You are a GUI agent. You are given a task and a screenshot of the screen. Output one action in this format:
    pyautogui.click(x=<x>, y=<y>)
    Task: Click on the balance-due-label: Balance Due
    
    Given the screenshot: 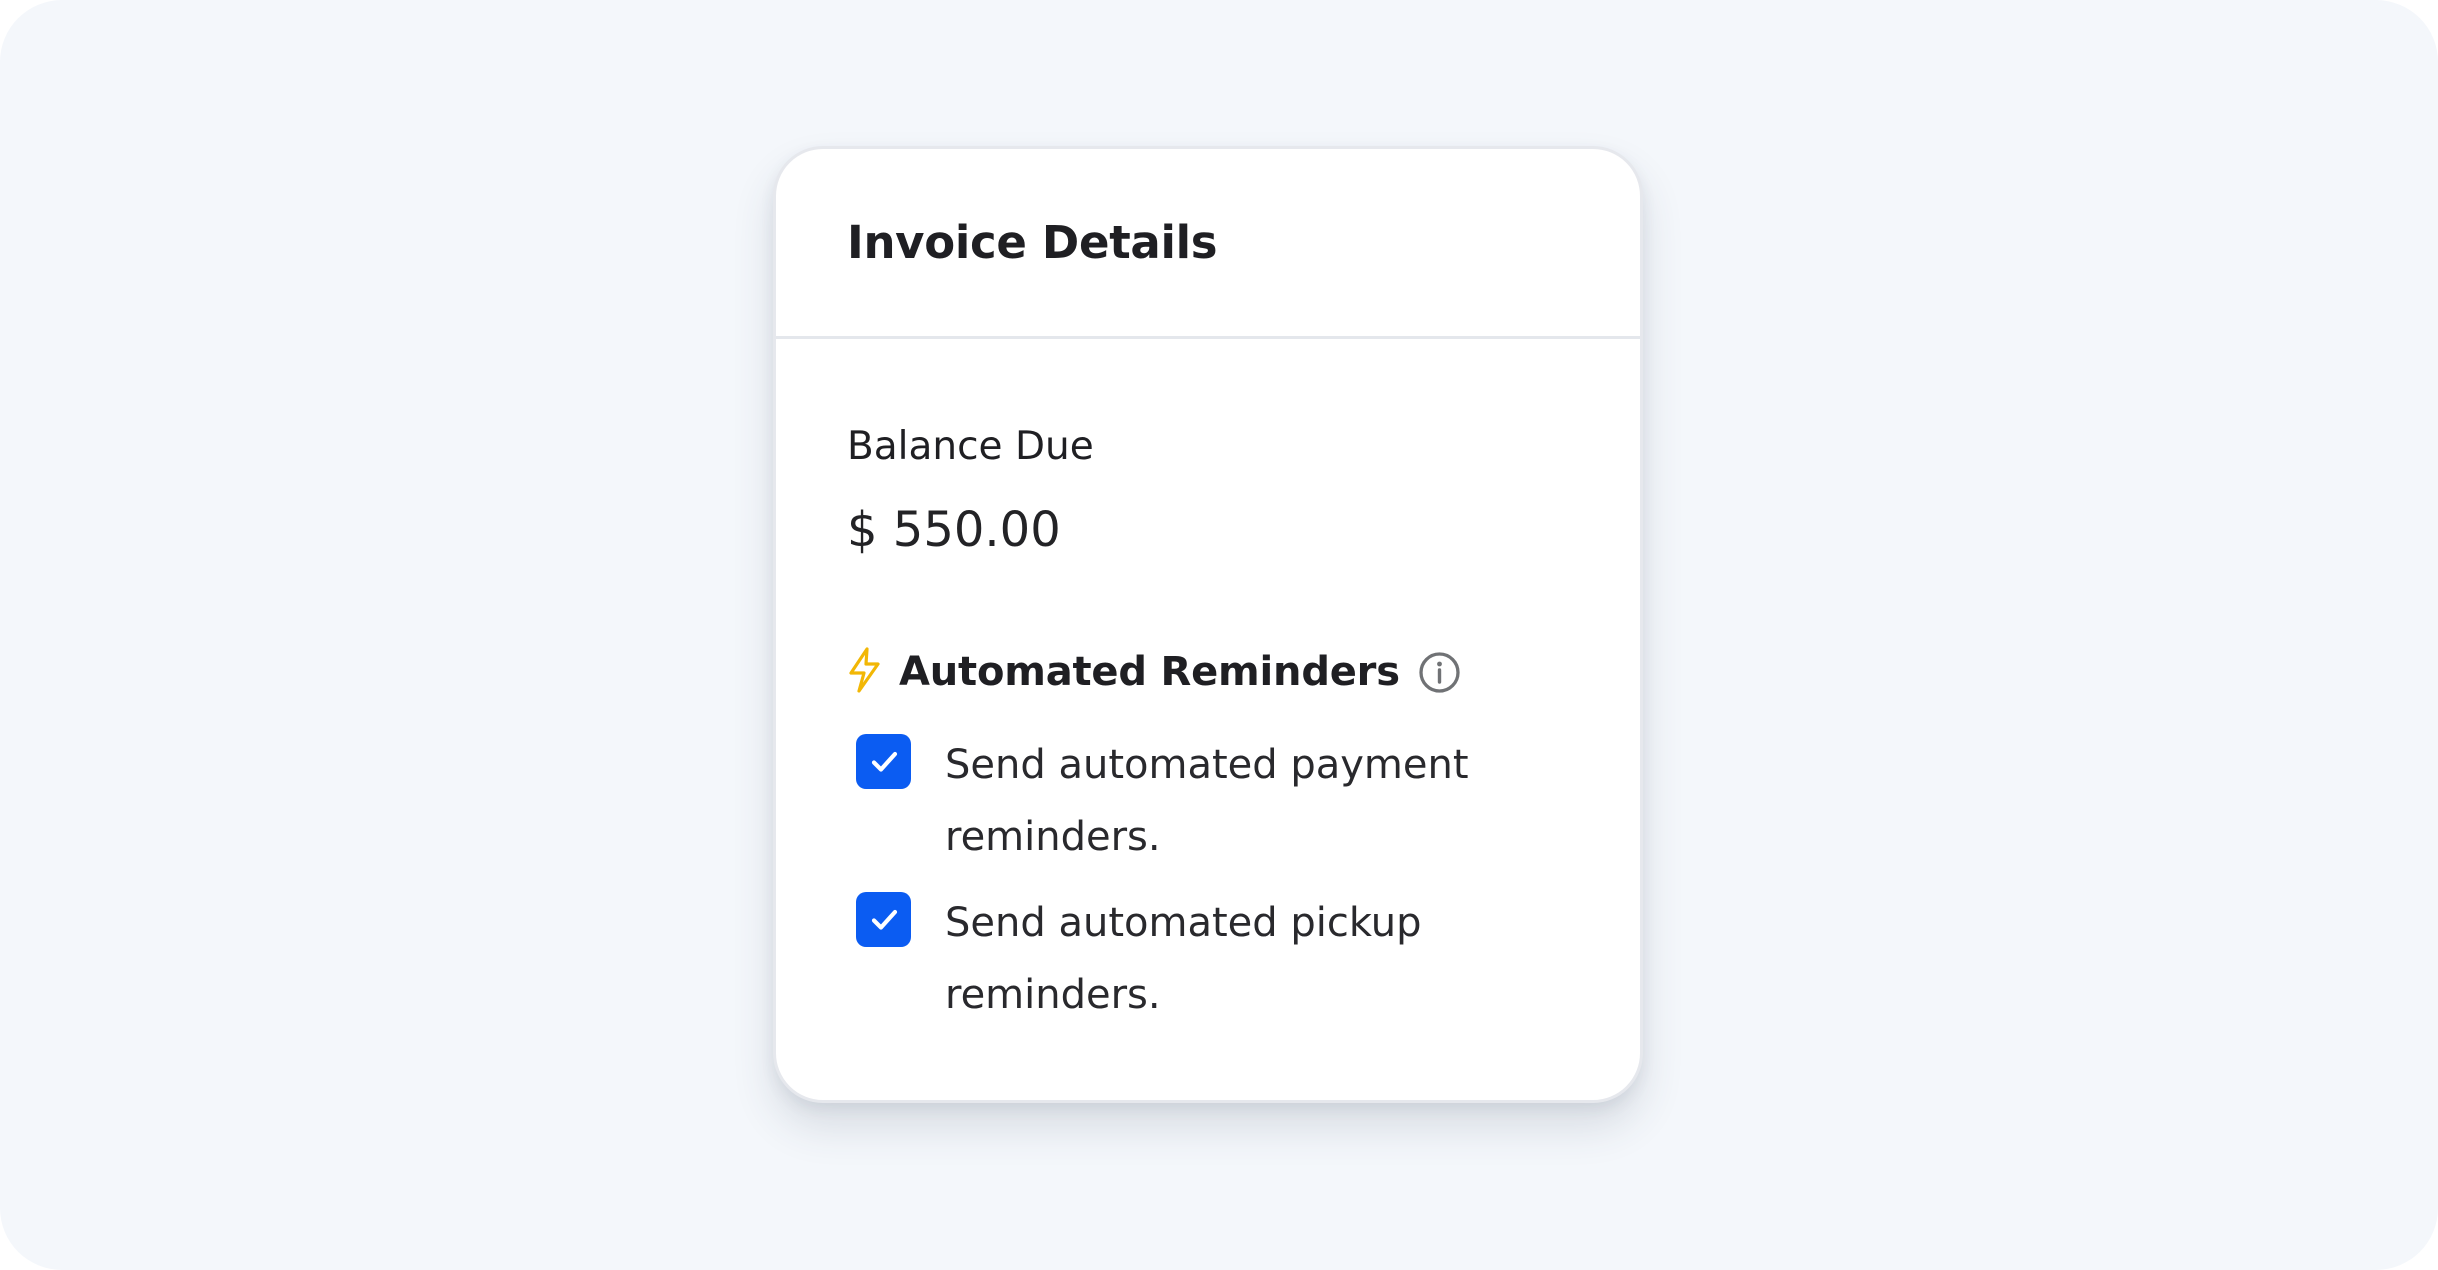 What is the action you would take?
    pyautogui.click(x=970, y=446)
    